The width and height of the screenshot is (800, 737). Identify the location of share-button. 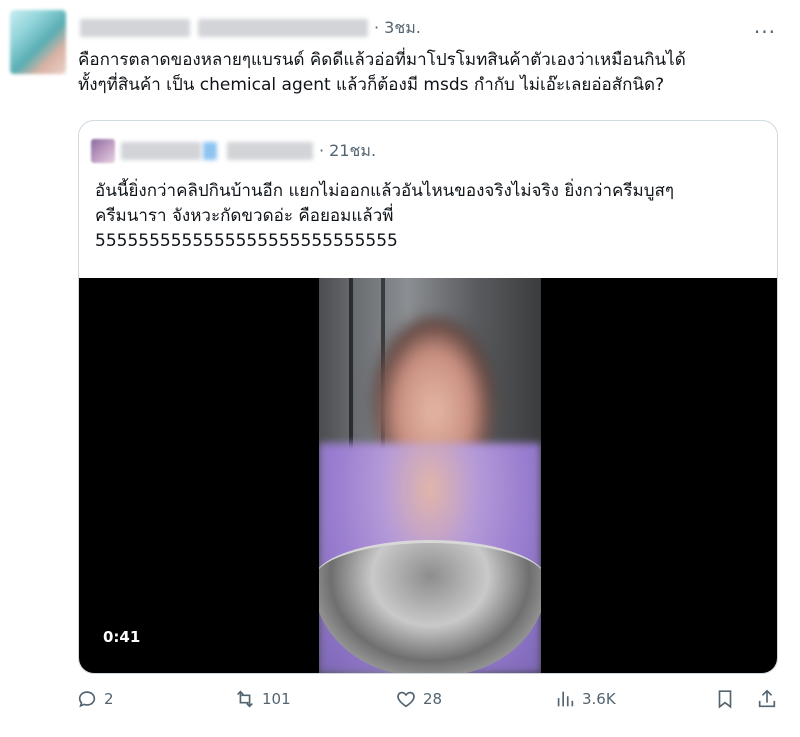
(770, 699).